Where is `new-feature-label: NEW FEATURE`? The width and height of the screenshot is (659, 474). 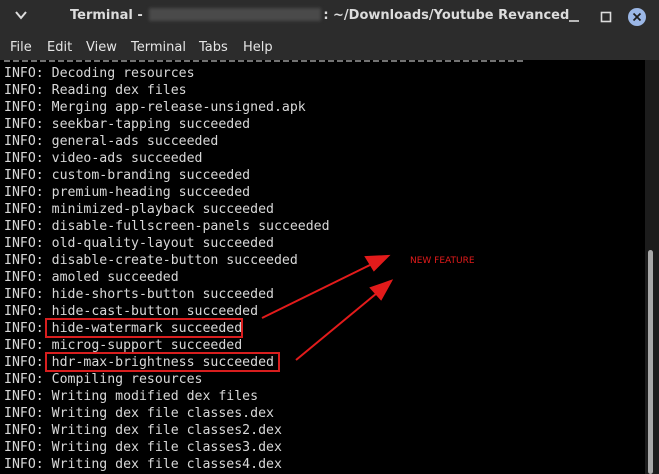 new-feature-label: NEW FEATURE is located at coordinates (442, 261).